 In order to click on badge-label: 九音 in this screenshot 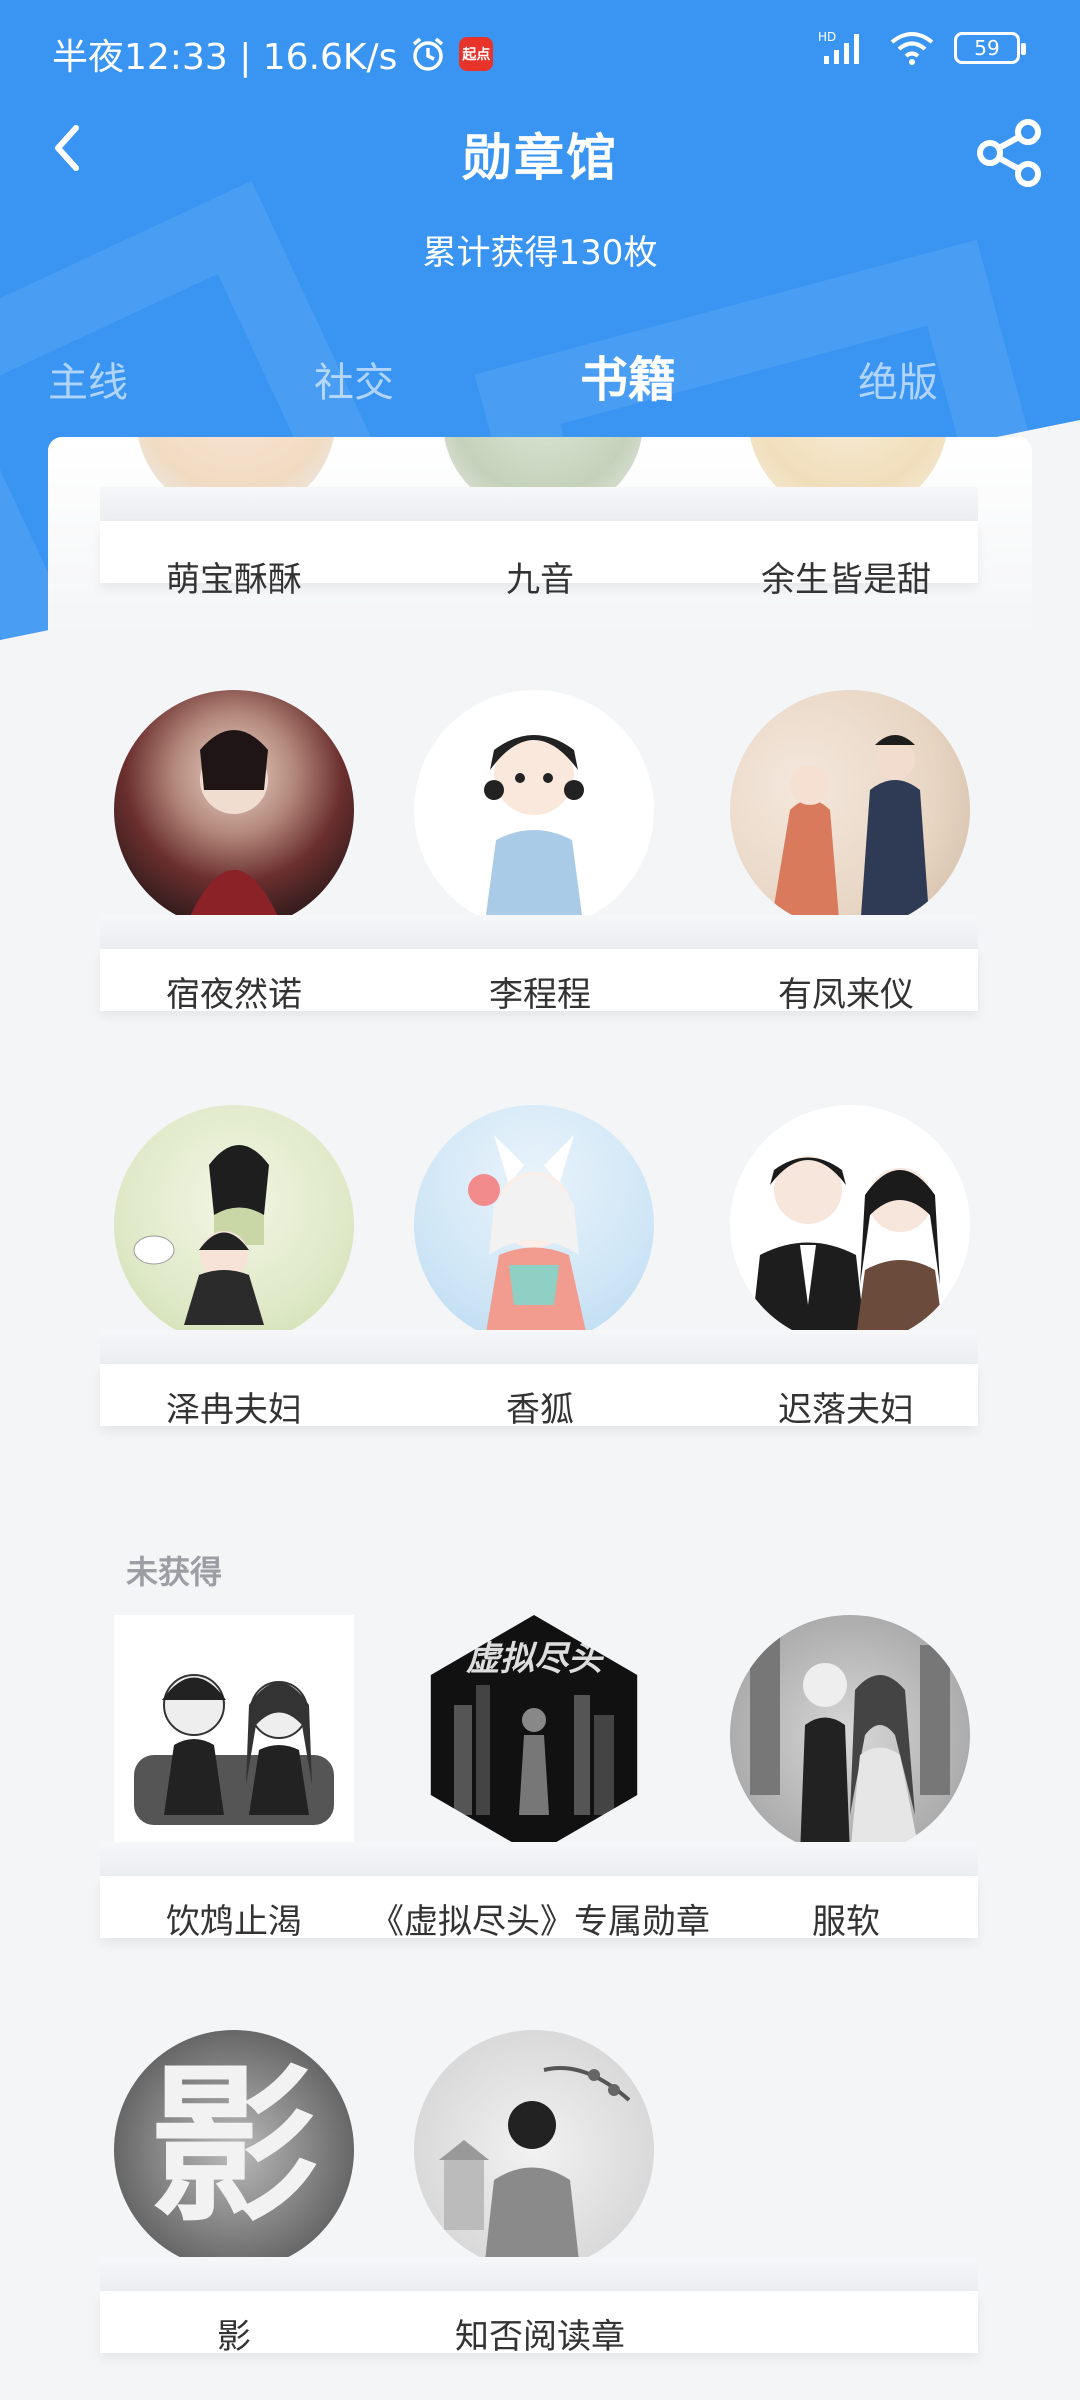, I will do `click(540, 580)`.